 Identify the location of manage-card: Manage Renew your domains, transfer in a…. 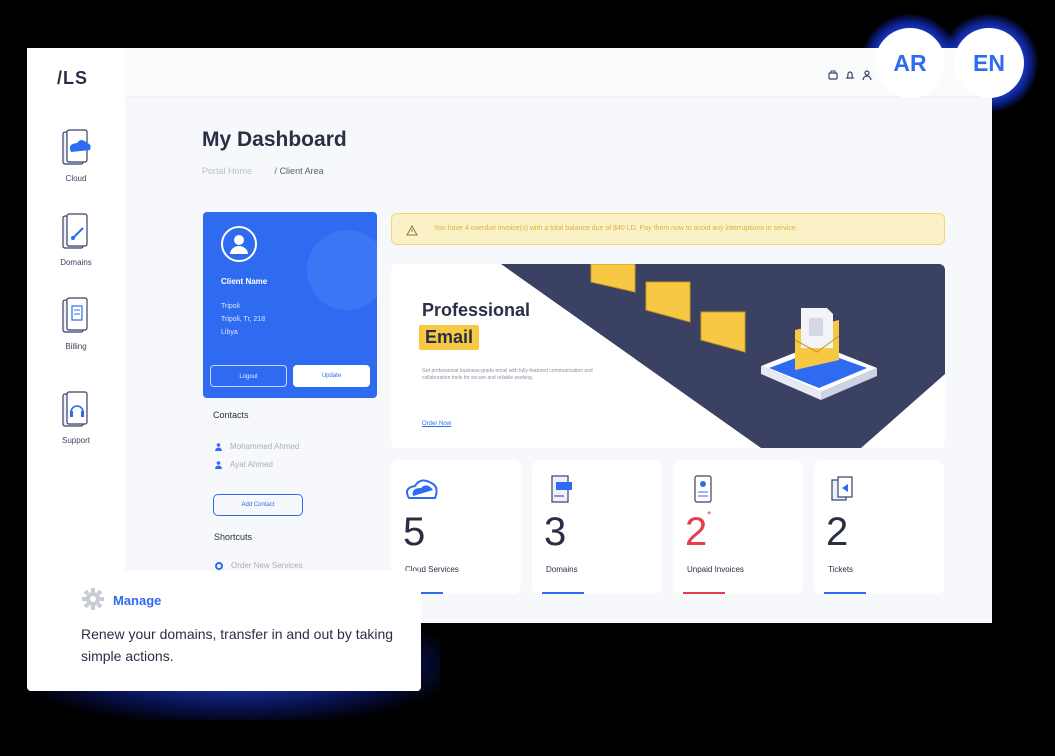
(224, 631).